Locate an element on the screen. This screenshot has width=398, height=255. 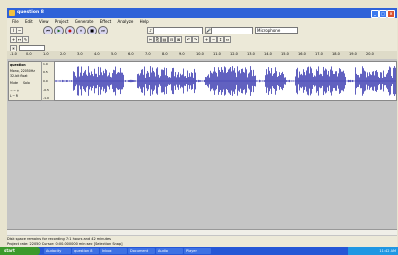
gain-slider: − ─ + is located at coordinates (14, 91).